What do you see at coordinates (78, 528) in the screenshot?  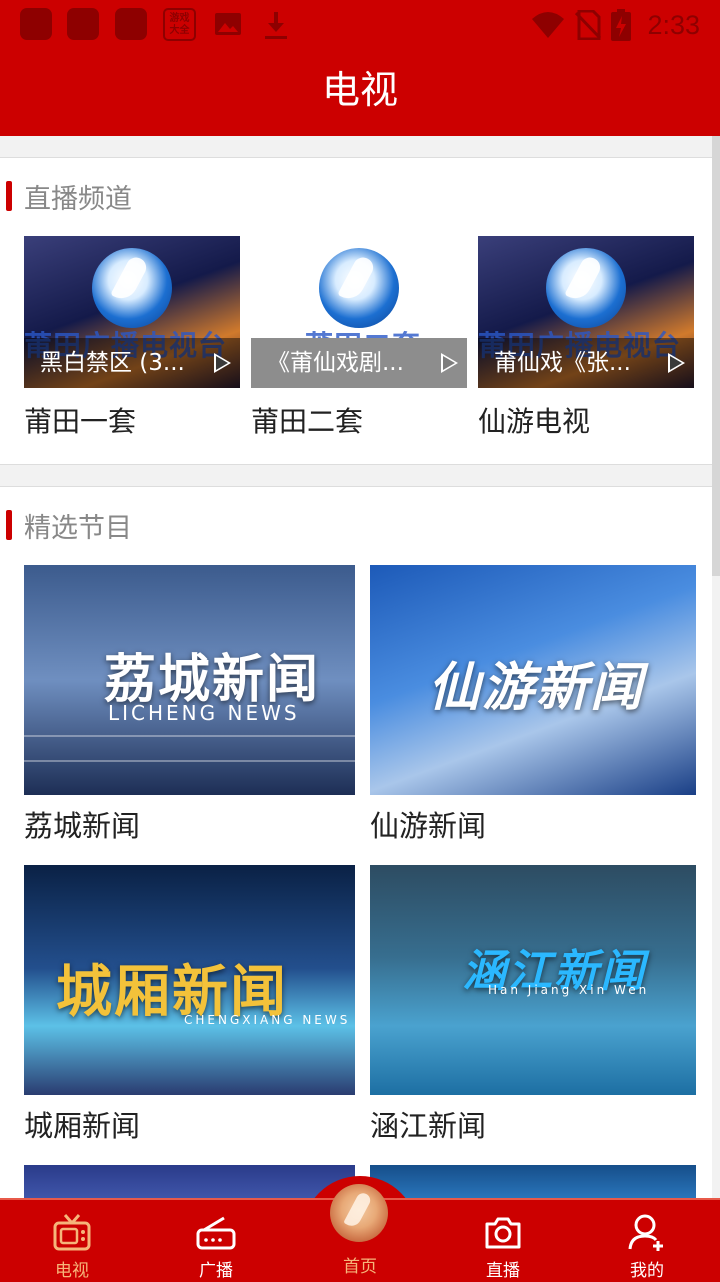 I see `section-title: 精选节目` at bounding box center [78, 528].